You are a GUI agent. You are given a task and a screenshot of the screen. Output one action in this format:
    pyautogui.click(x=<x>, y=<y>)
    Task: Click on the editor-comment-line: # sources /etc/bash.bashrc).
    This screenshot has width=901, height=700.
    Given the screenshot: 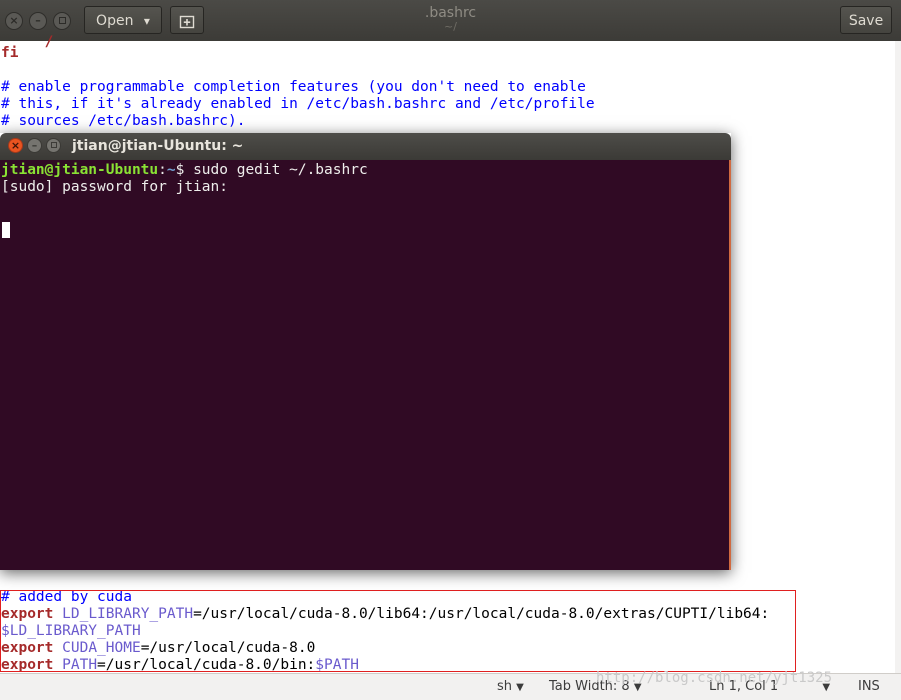 What is the action you would take?
    pyautogui.click(x=123, y=121)
    